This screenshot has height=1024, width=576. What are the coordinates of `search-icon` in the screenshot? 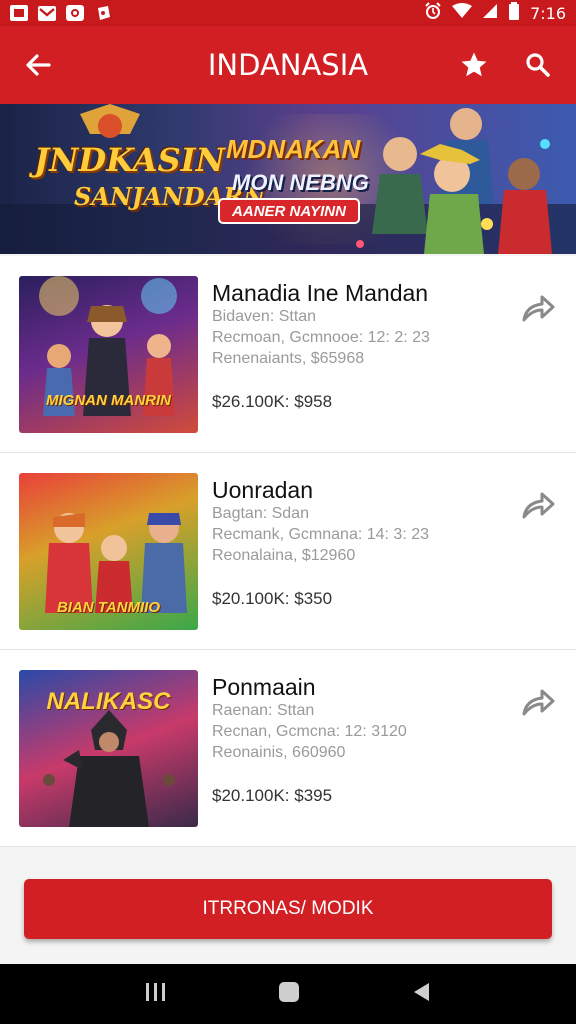 It's located at (538, 65).